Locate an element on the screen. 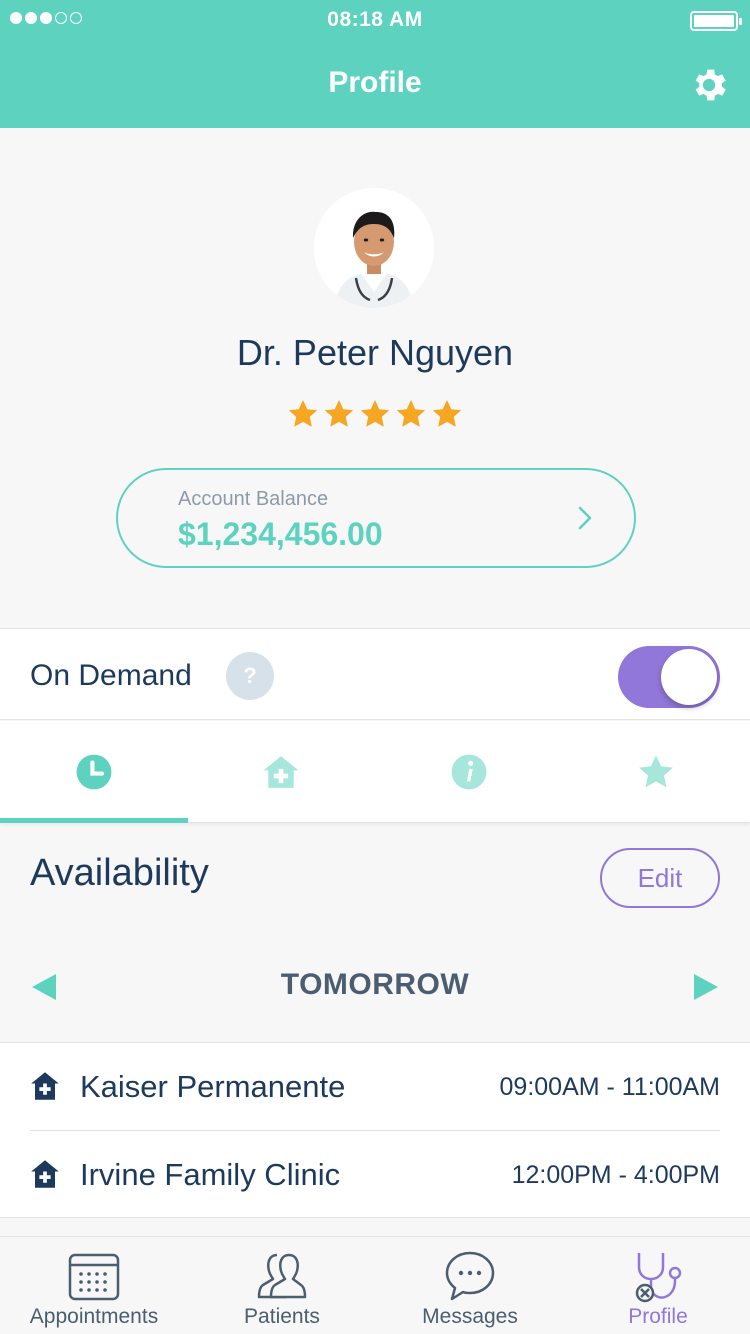  help-button: ? is located at coordinates (250, 676).